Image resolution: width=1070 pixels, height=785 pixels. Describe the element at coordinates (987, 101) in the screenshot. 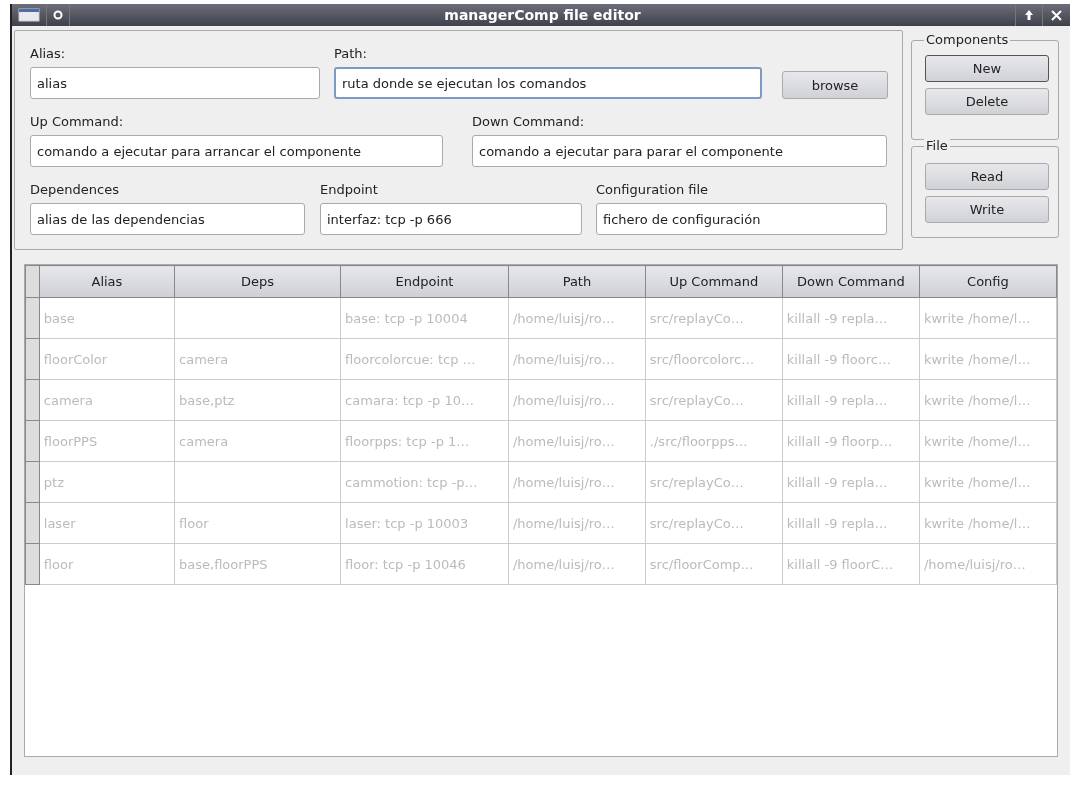

I see `action-button: Delete` at that location.